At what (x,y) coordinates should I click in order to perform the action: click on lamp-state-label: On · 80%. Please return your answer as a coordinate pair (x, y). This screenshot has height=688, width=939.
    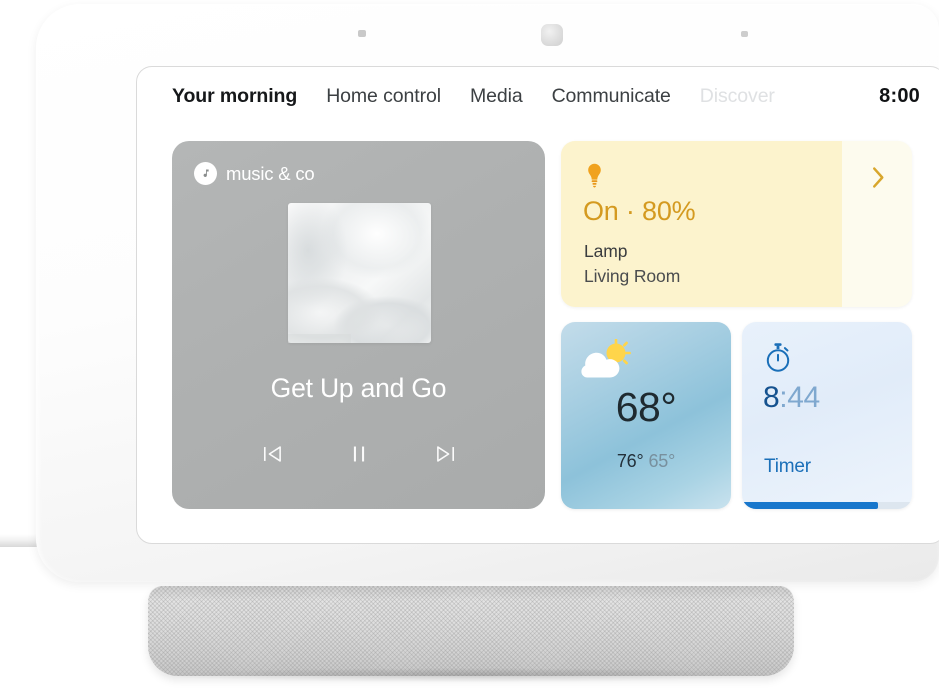
    Looking at the image, I should click on (639, 211).